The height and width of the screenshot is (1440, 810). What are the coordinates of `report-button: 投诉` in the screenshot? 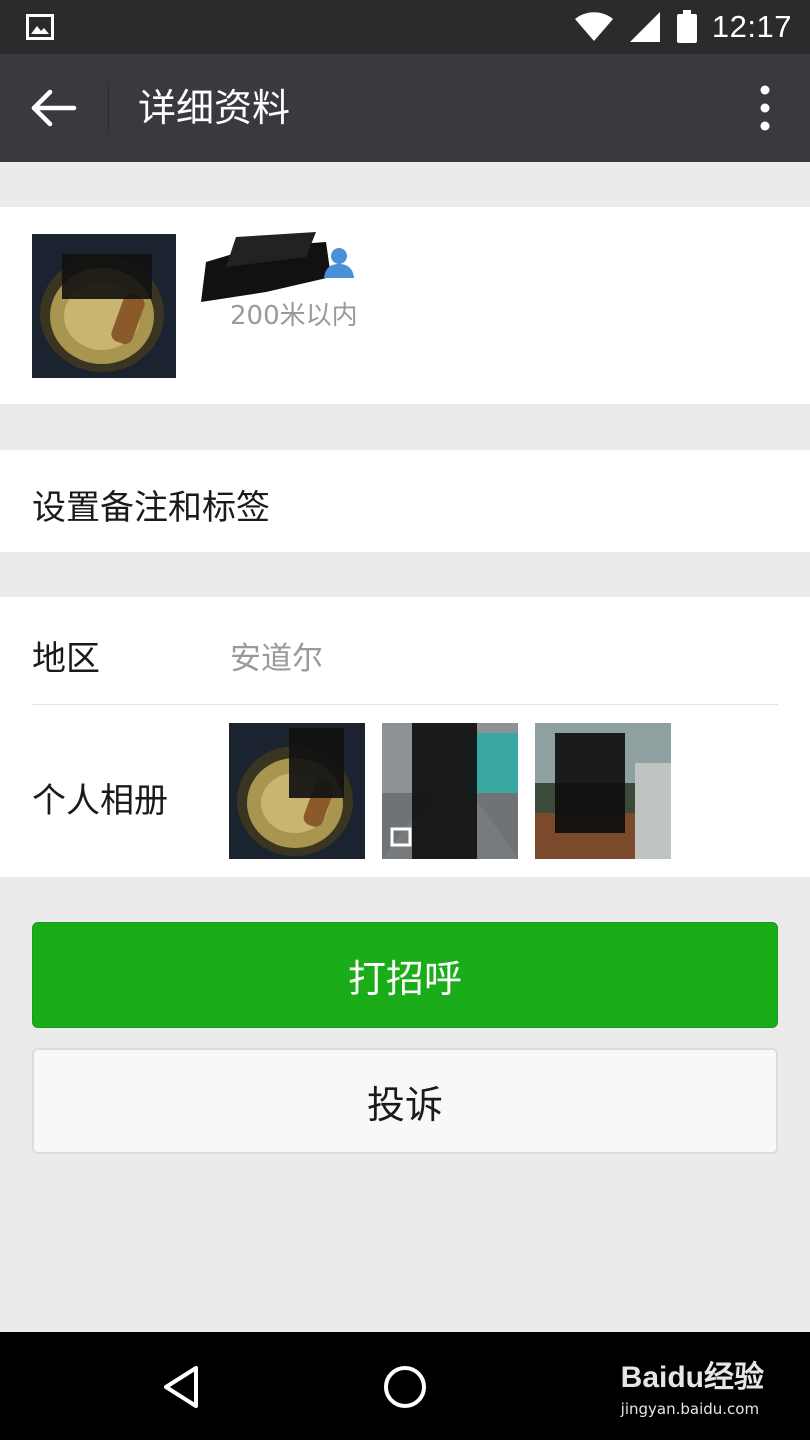 It's located at (405, 1101).